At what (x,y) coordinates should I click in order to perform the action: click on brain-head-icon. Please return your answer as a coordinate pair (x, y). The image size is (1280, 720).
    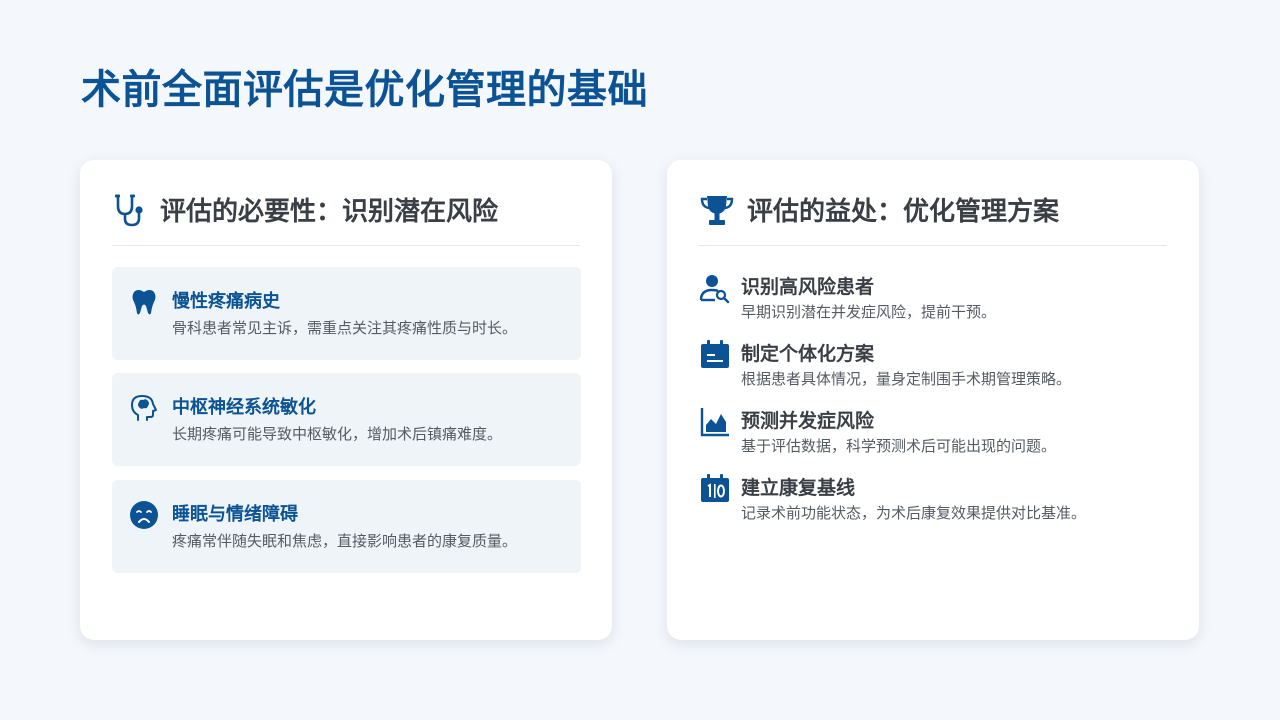
    Looking at the image, I should click on (144, 408).